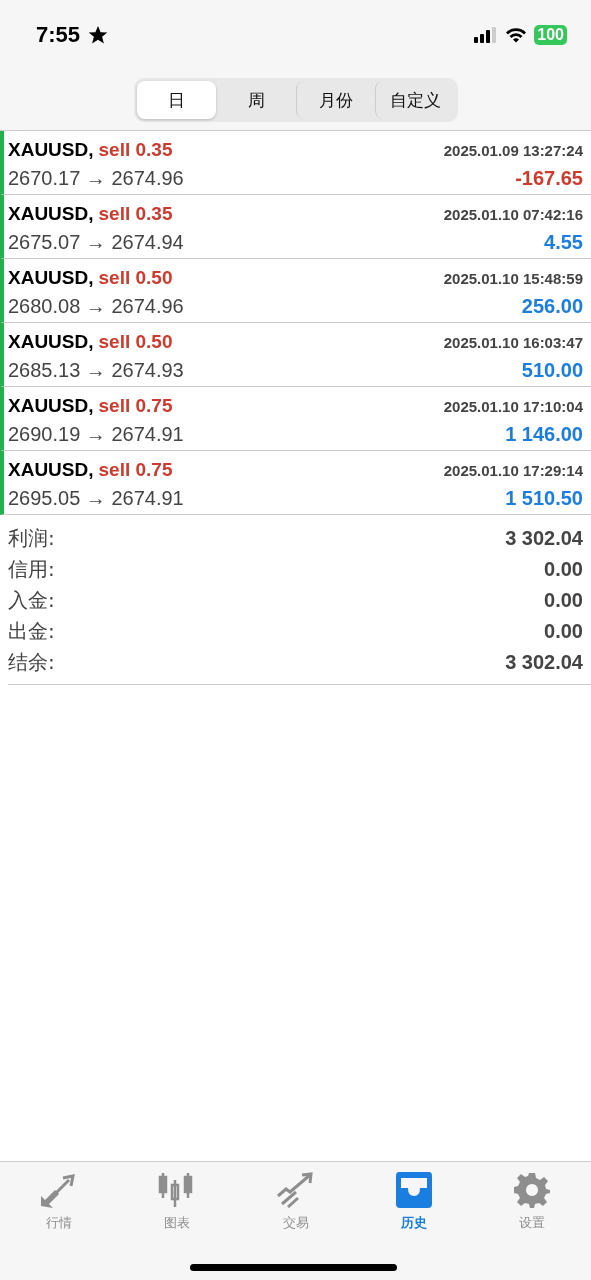  I want to click on trade-time: 2025.01.09 13:27:24, so click(513, 150).